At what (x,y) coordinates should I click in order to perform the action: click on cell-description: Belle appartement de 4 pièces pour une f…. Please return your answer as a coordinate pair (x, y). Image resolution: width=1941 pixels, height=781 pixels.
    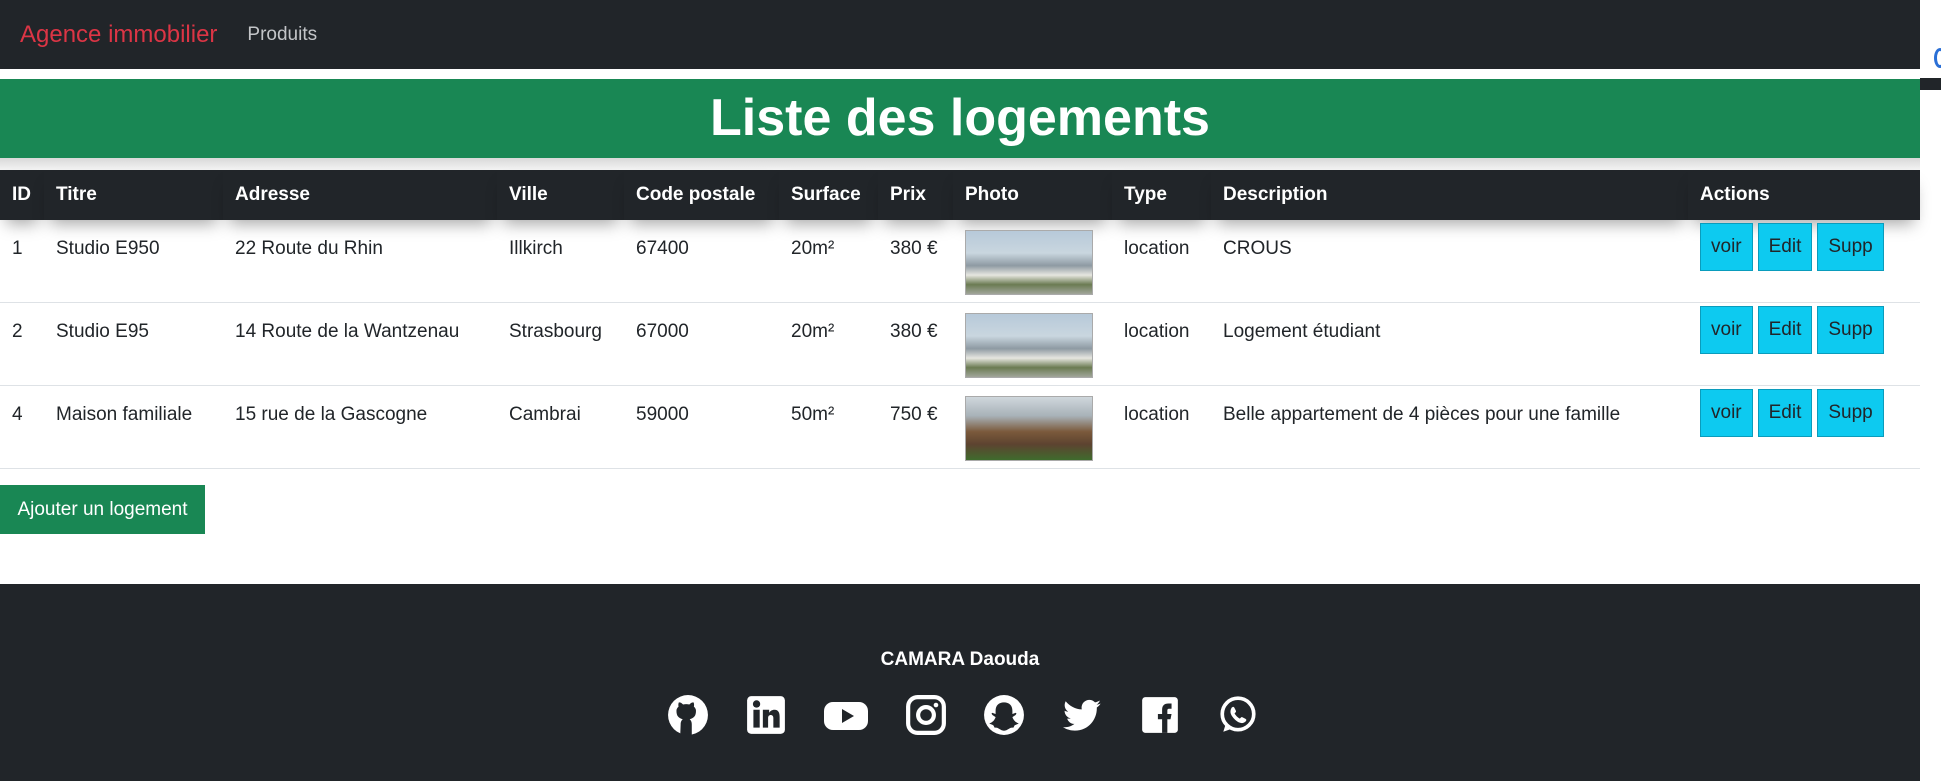
    Looking at the image, I should click on (1422, 414).